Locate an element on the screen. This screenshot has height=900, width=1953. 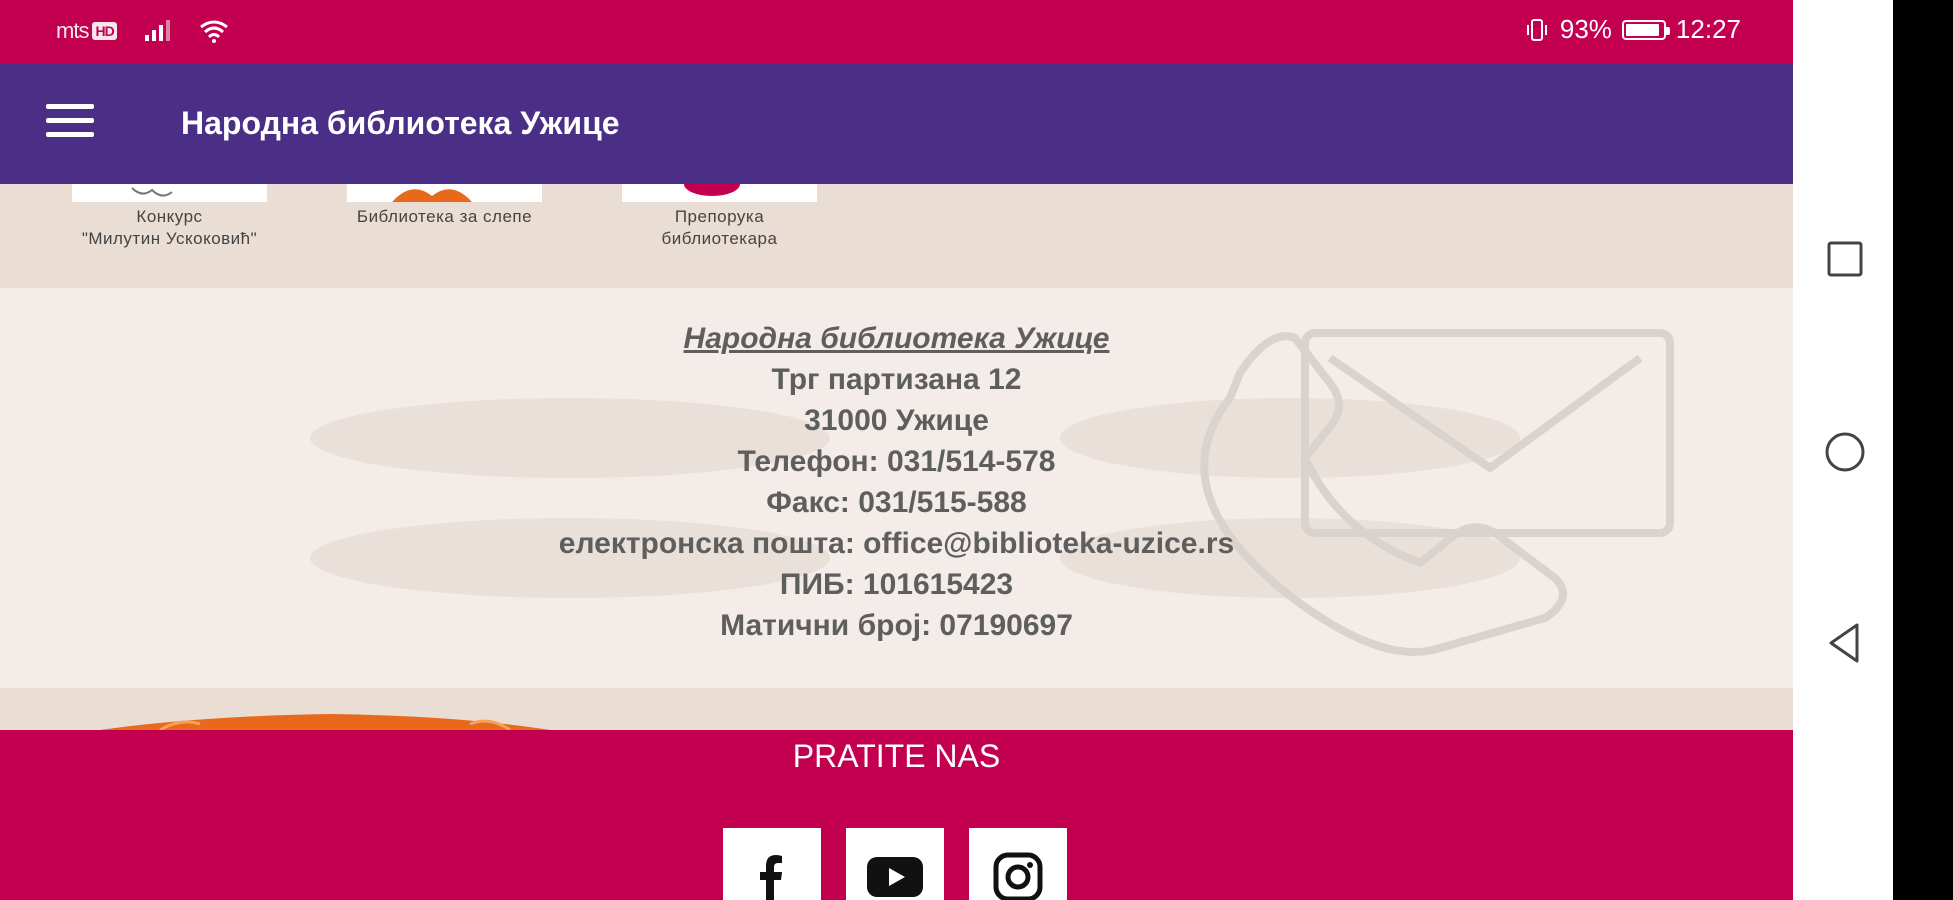
tile-librarian-recommendation: Препорука библиотекара is located at coordinates (719, 217).